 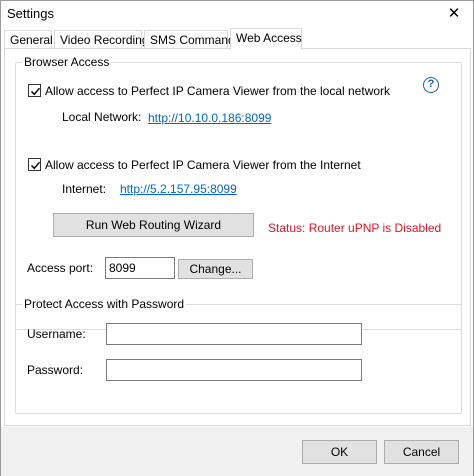 I want to click on username-input, so click(x=234, y=334).